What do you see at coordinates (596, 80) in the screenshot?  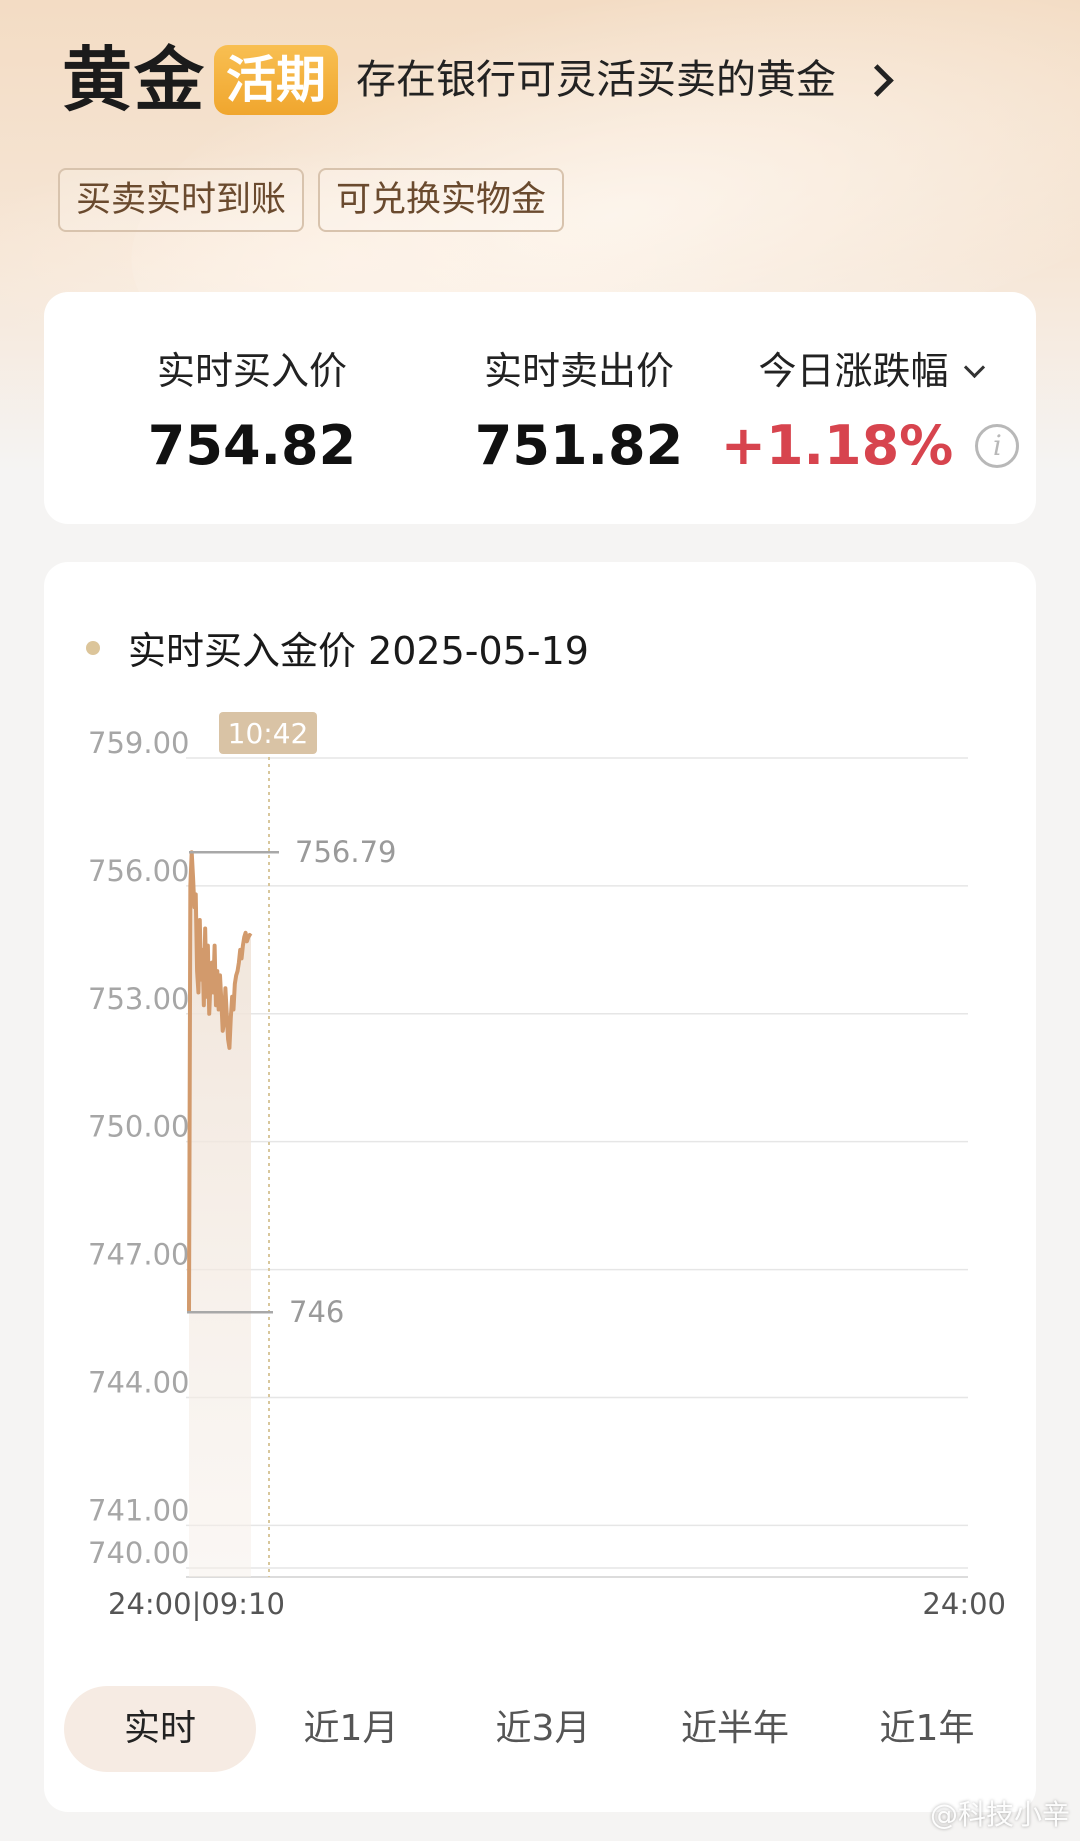 I see `header-subtitle: 存在银行可灵活买卖的黄金` at bounding box center [596, 80].